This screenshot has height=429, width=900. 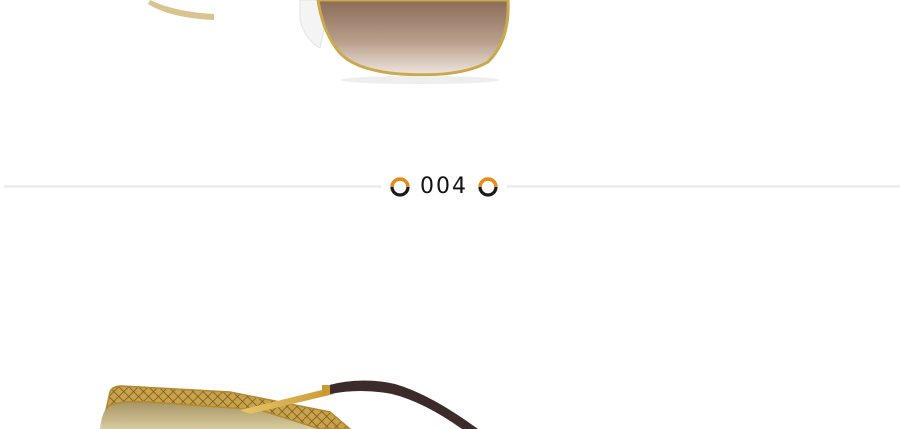 I want to click on sunglasses-bottom-image, so click(x=289, y=404).